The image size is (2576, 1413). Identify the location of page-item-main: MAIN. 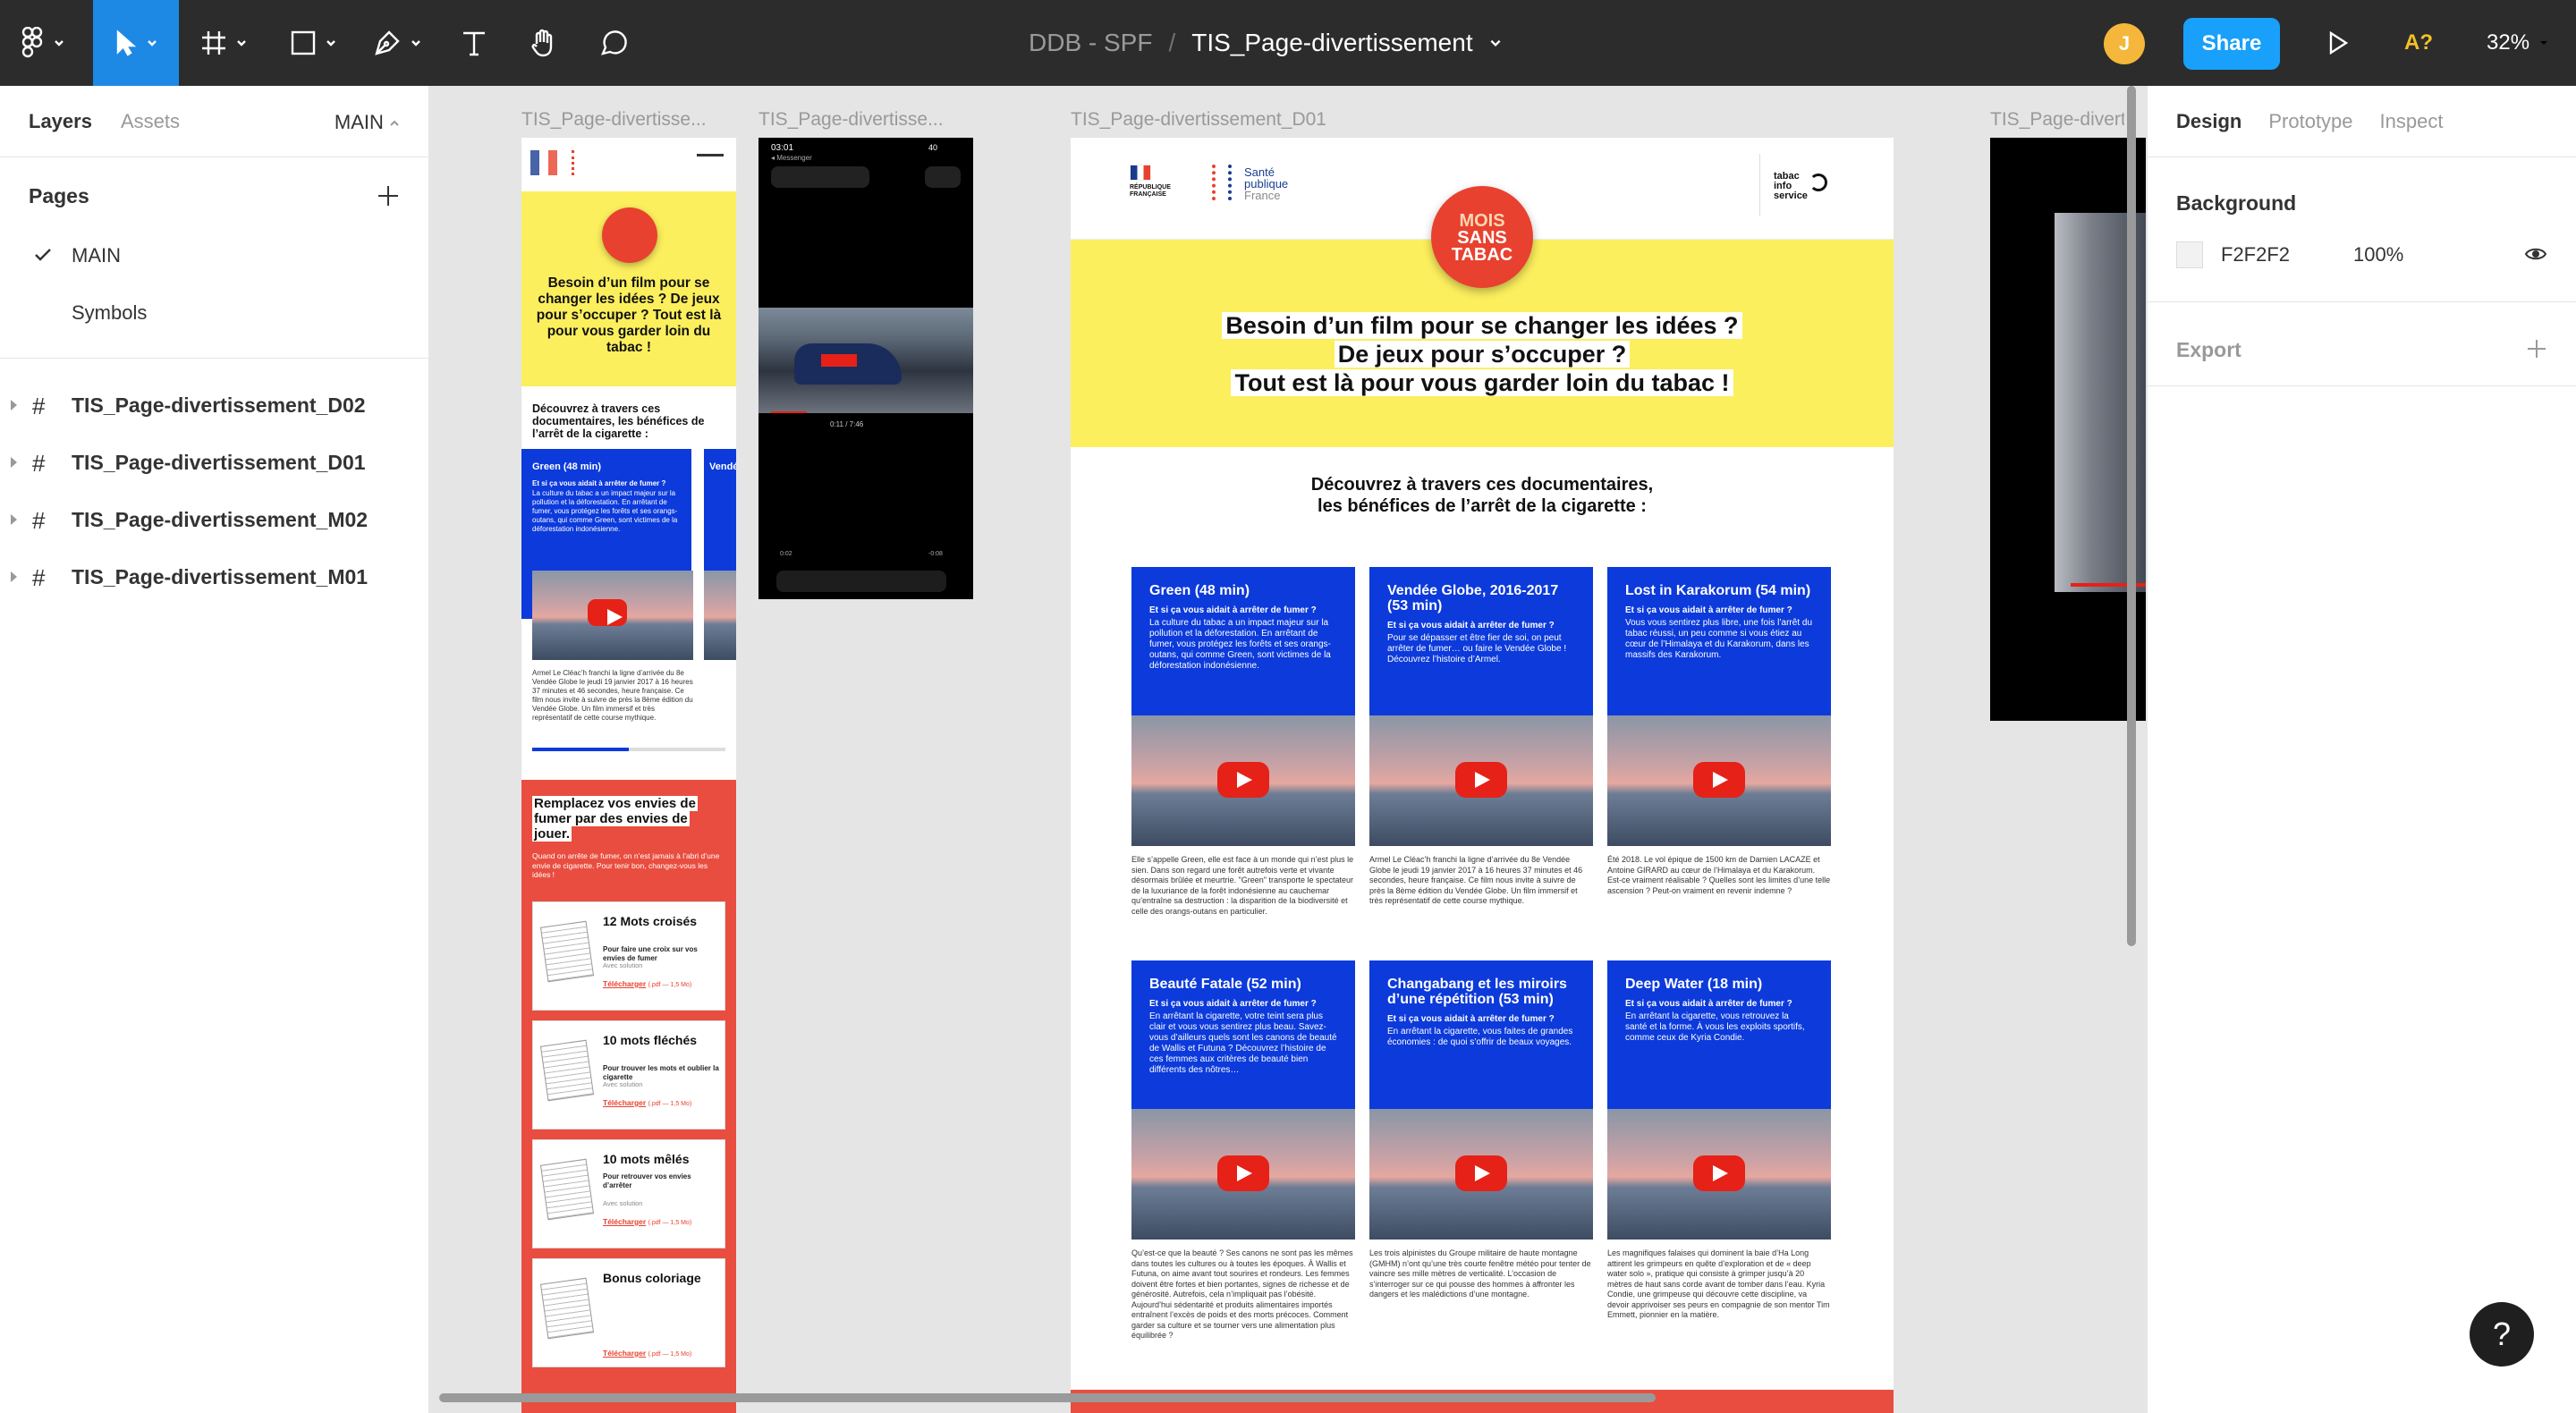
(214, 255).